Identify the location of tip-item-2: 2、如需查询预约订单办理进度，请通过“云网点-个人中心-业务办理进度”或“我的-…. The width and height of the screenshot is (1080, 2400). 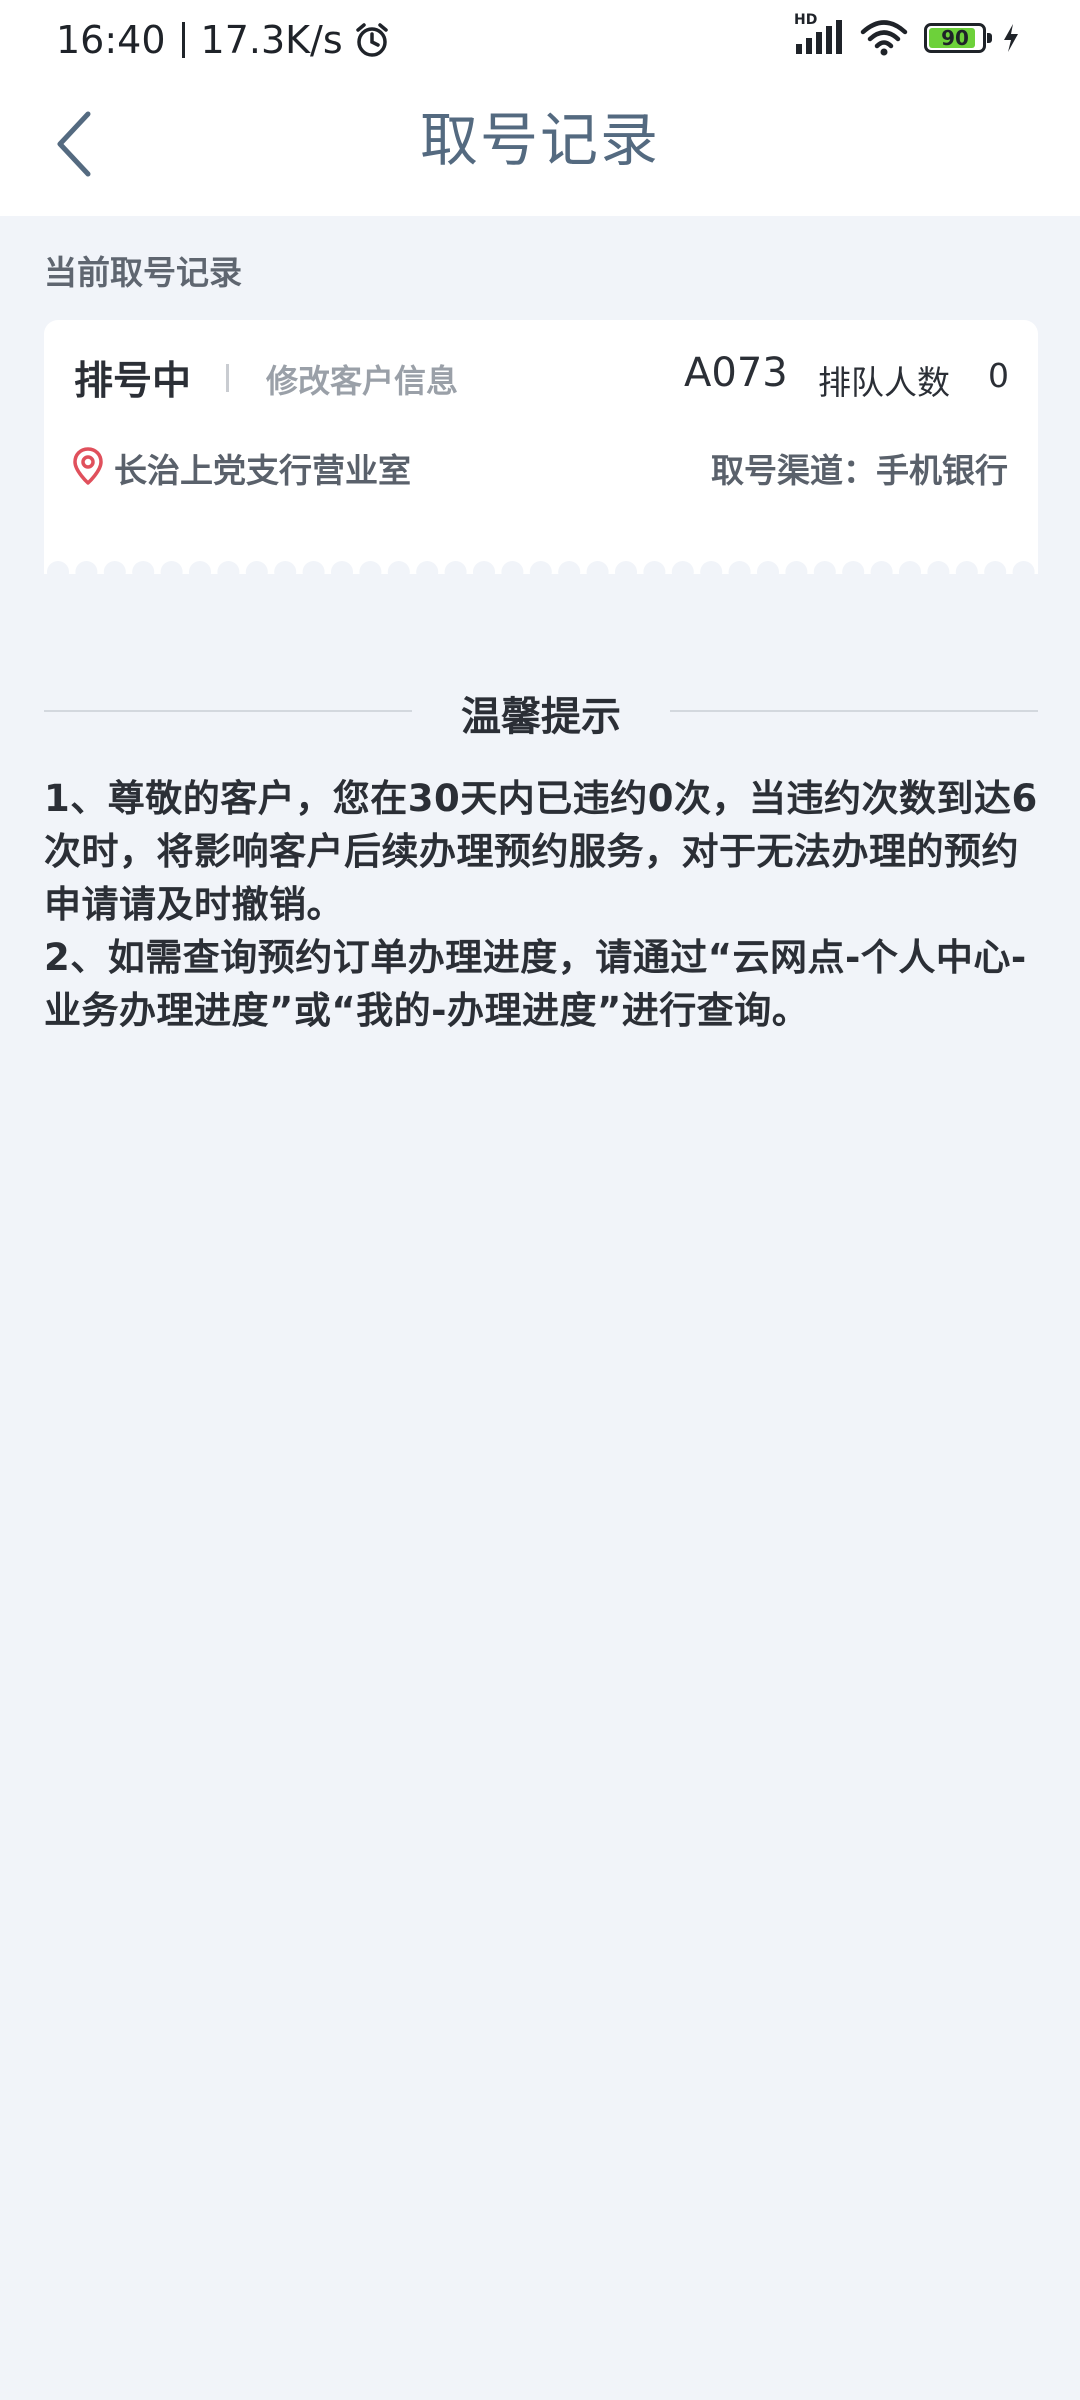
(535, 984).